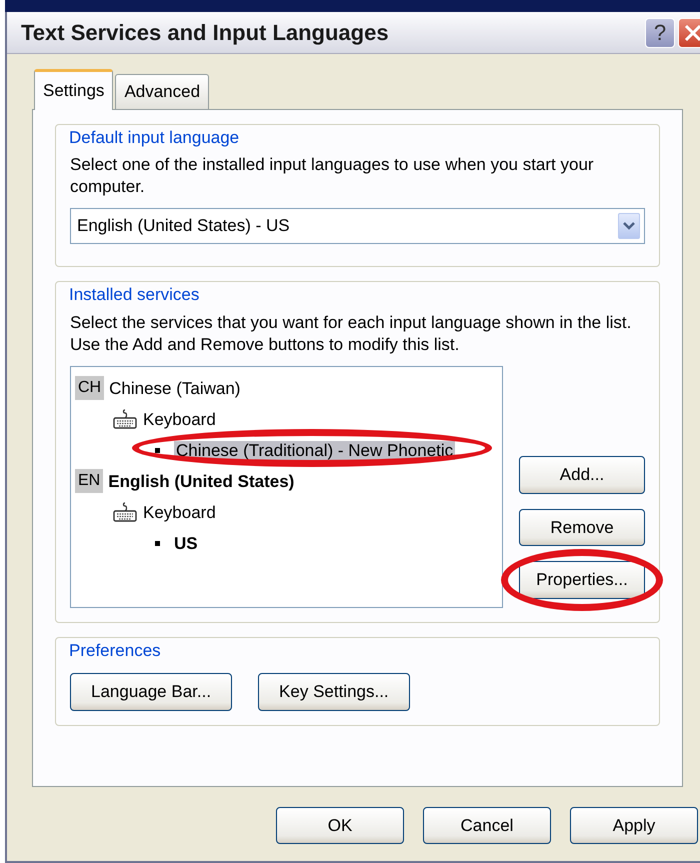  What do you see at coordinates (174, 389) in the screenshot?
I see `tree-item: Chinese (Taiwan)` at bounding box center [174, 389].